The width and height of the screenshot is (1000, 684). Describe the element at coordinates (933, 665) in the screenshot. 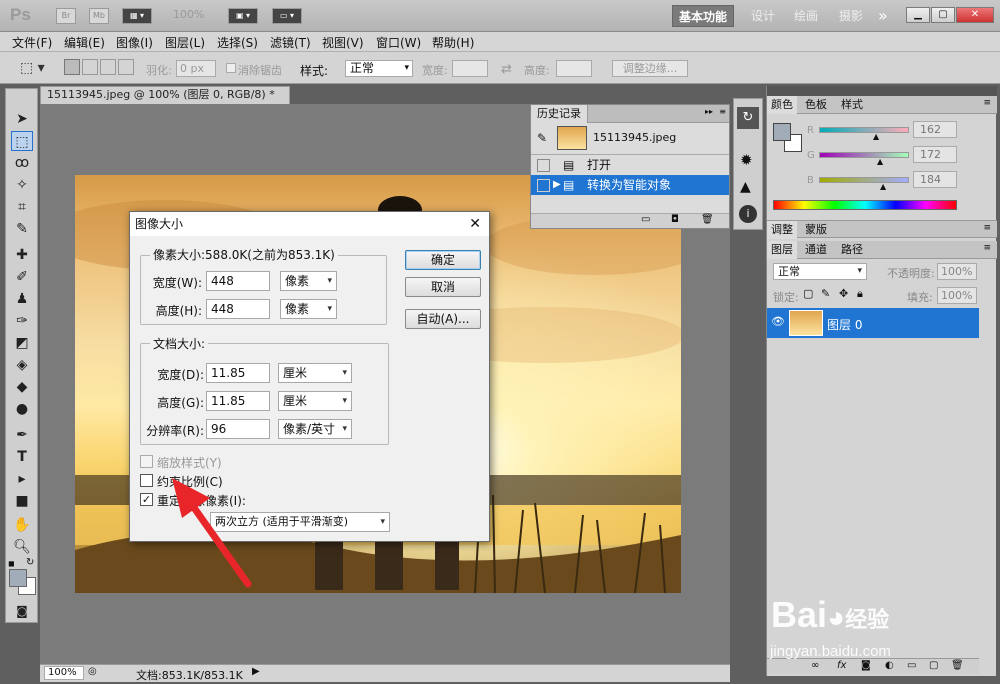

I see `new-layer-icon: ▢` at that location.